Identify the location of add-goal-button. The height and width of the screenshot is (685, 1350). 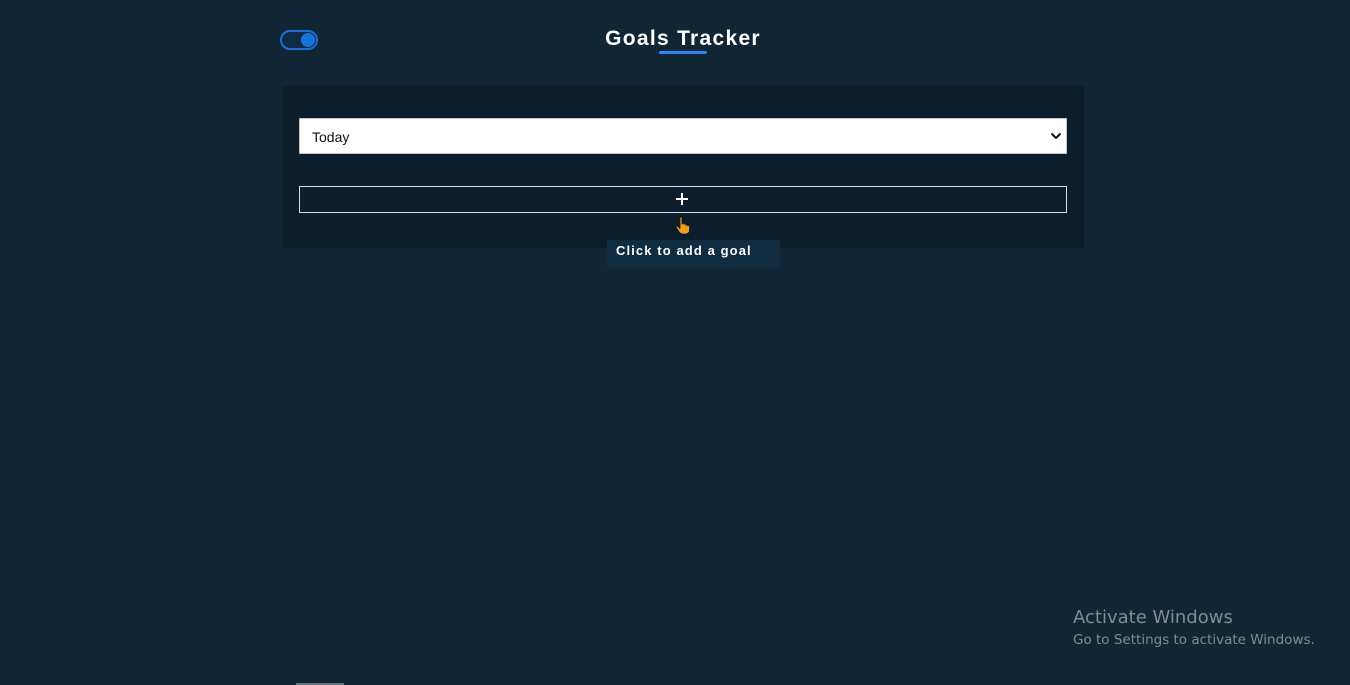
(683, 199).